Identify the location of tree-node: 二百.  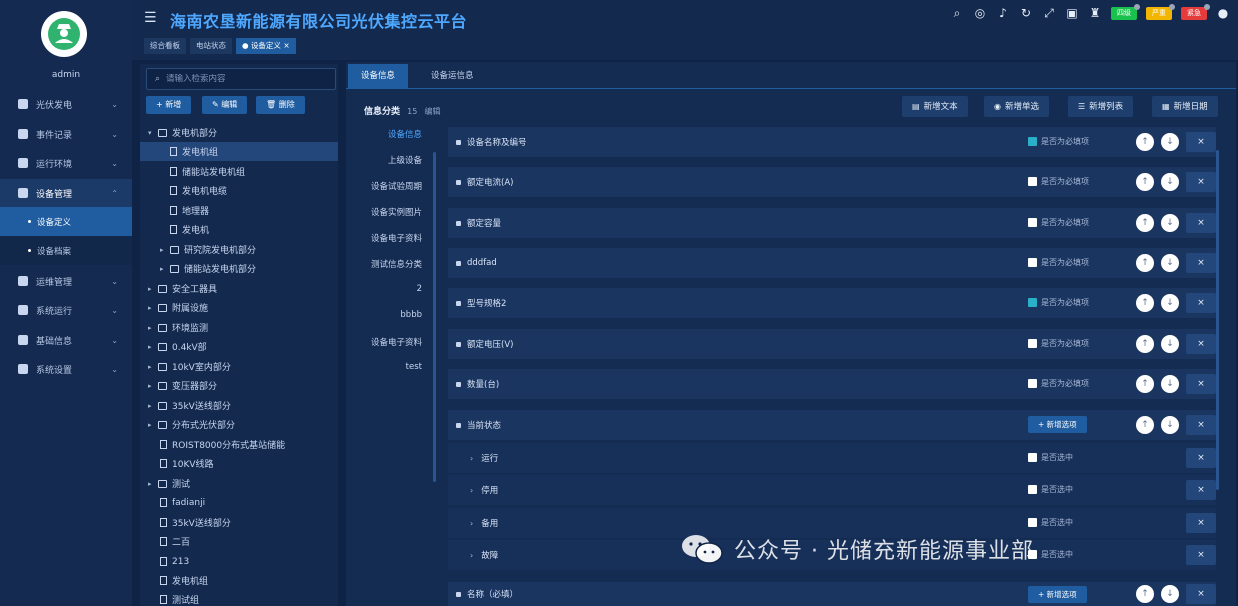
(239, 541).